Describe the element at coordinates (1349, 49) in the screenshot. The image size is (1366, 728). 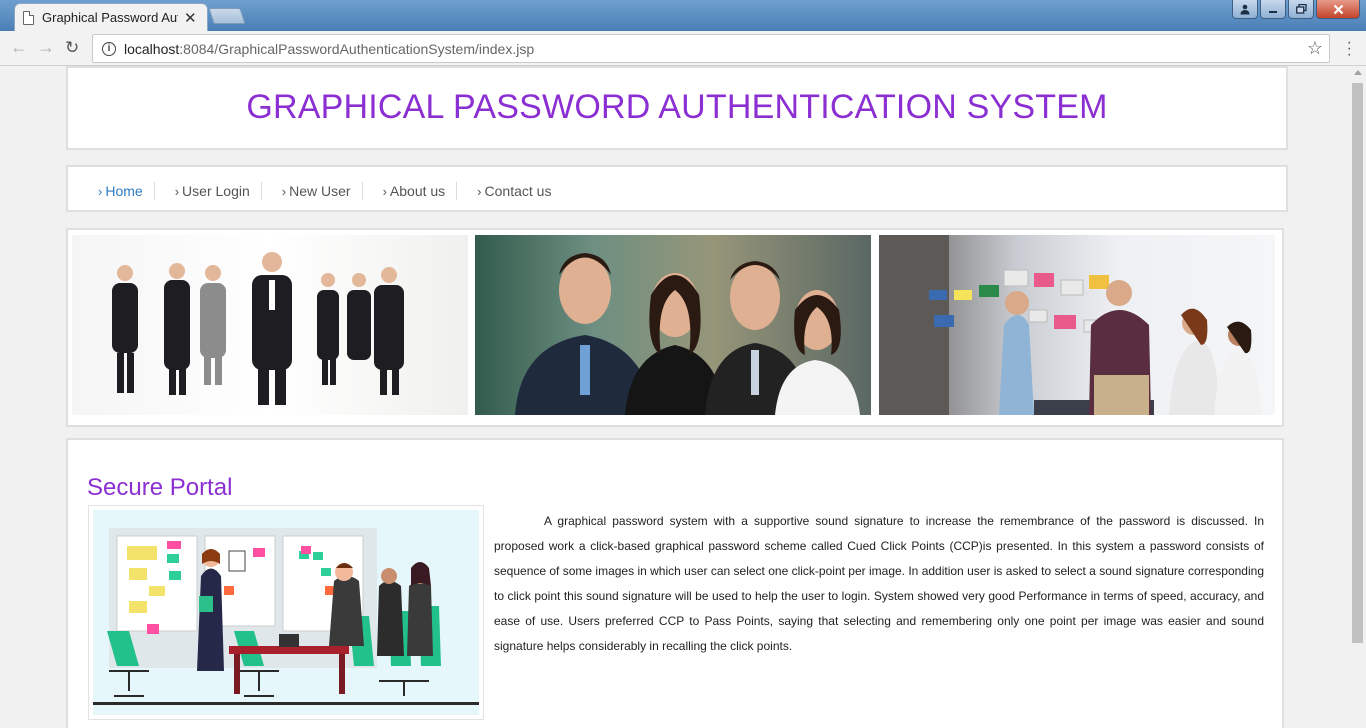
I see `more-vert-icon: · · ·` at that location.